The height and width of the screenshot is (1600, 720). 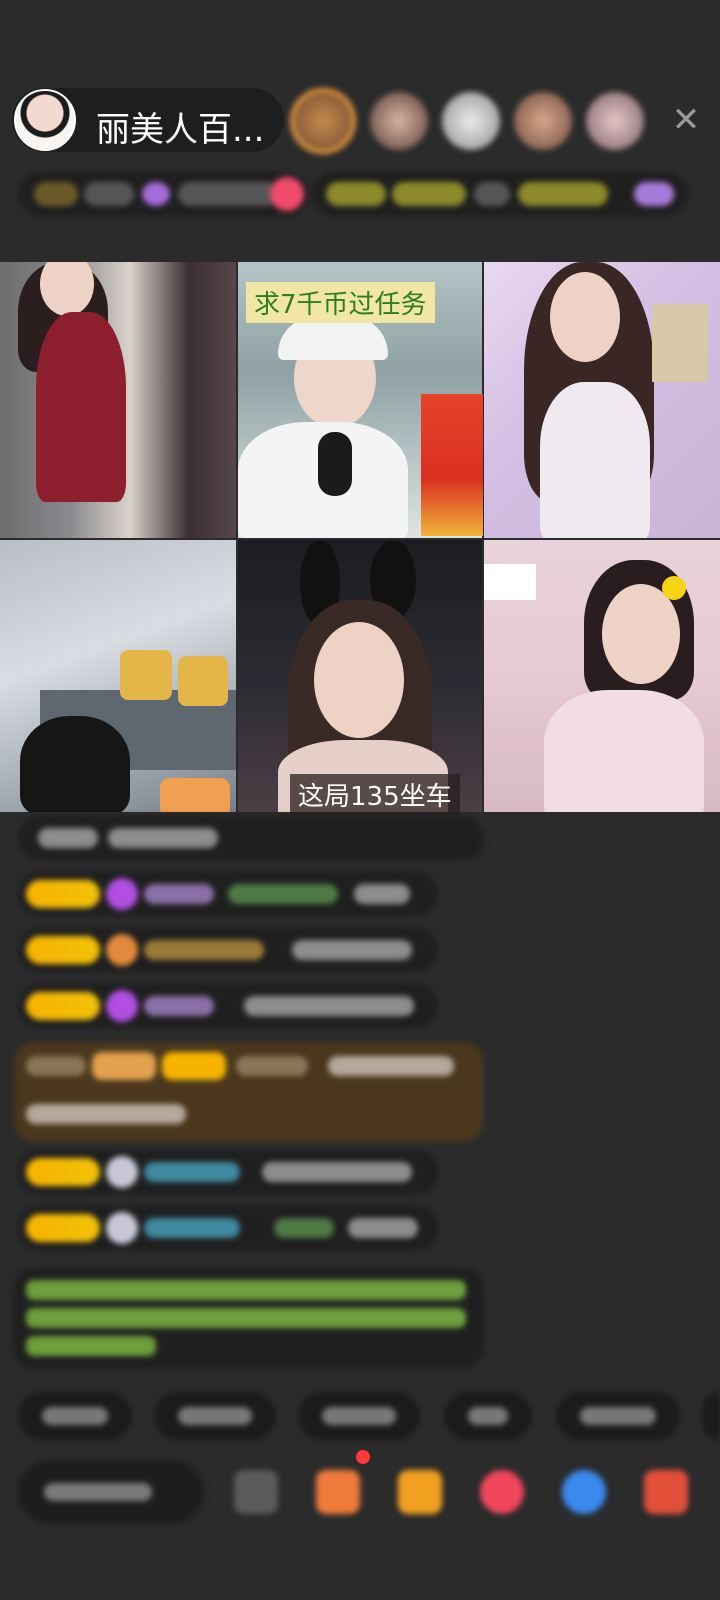 I want to click on hour-rank-chip, so click(x=56, y=194).